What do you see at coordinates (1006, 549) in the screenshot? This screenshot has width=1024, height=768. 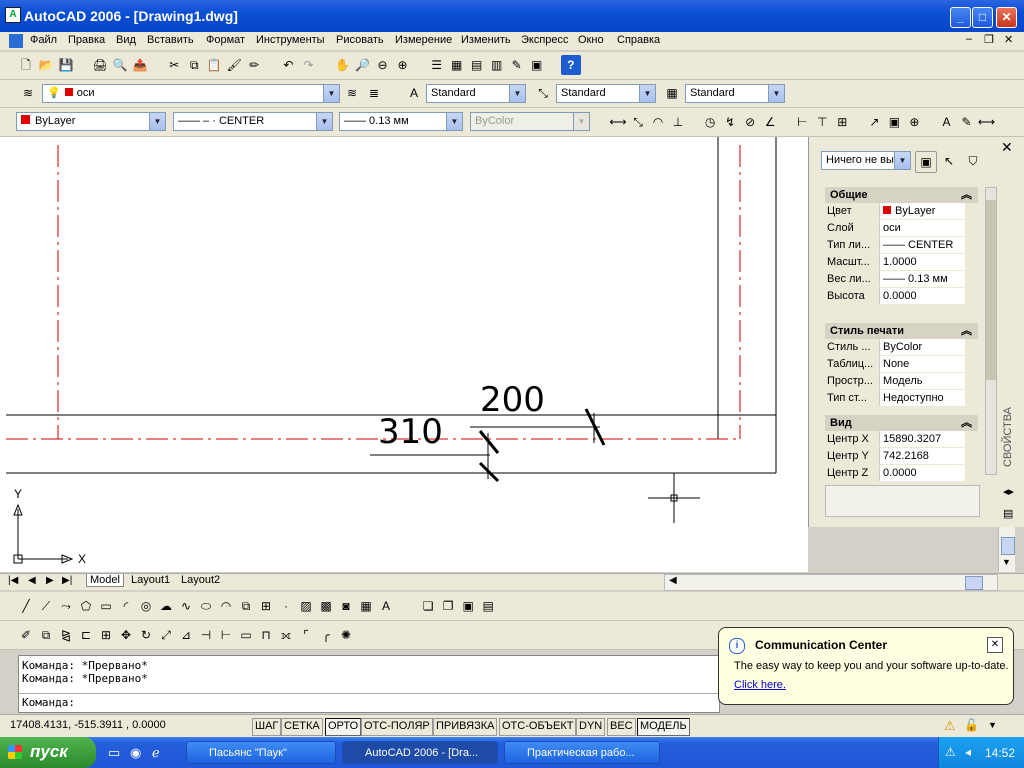 I see `vertical-scrollbar: ▼` at bounding box center [1006, 549].